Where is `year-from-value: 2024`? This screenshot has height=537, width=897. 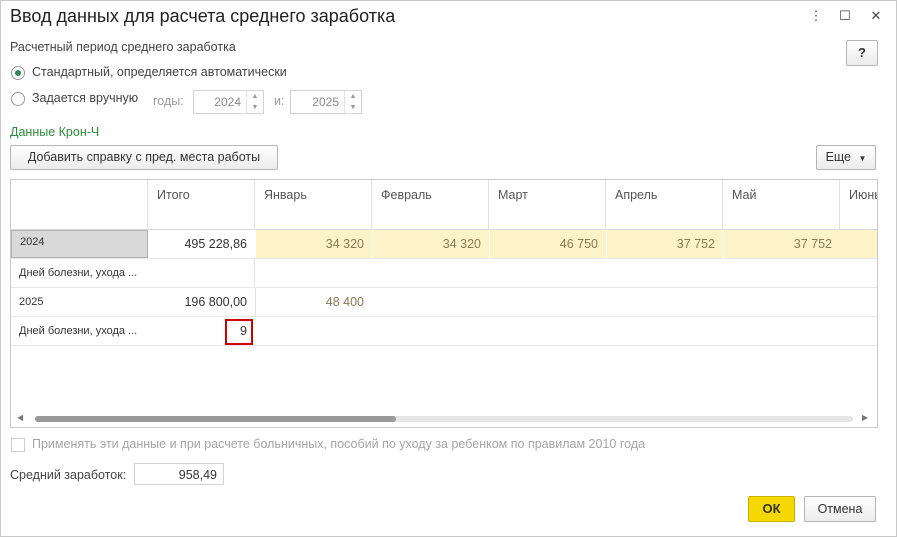
year-from-value: 2024 is located at coordinates (227, 102).